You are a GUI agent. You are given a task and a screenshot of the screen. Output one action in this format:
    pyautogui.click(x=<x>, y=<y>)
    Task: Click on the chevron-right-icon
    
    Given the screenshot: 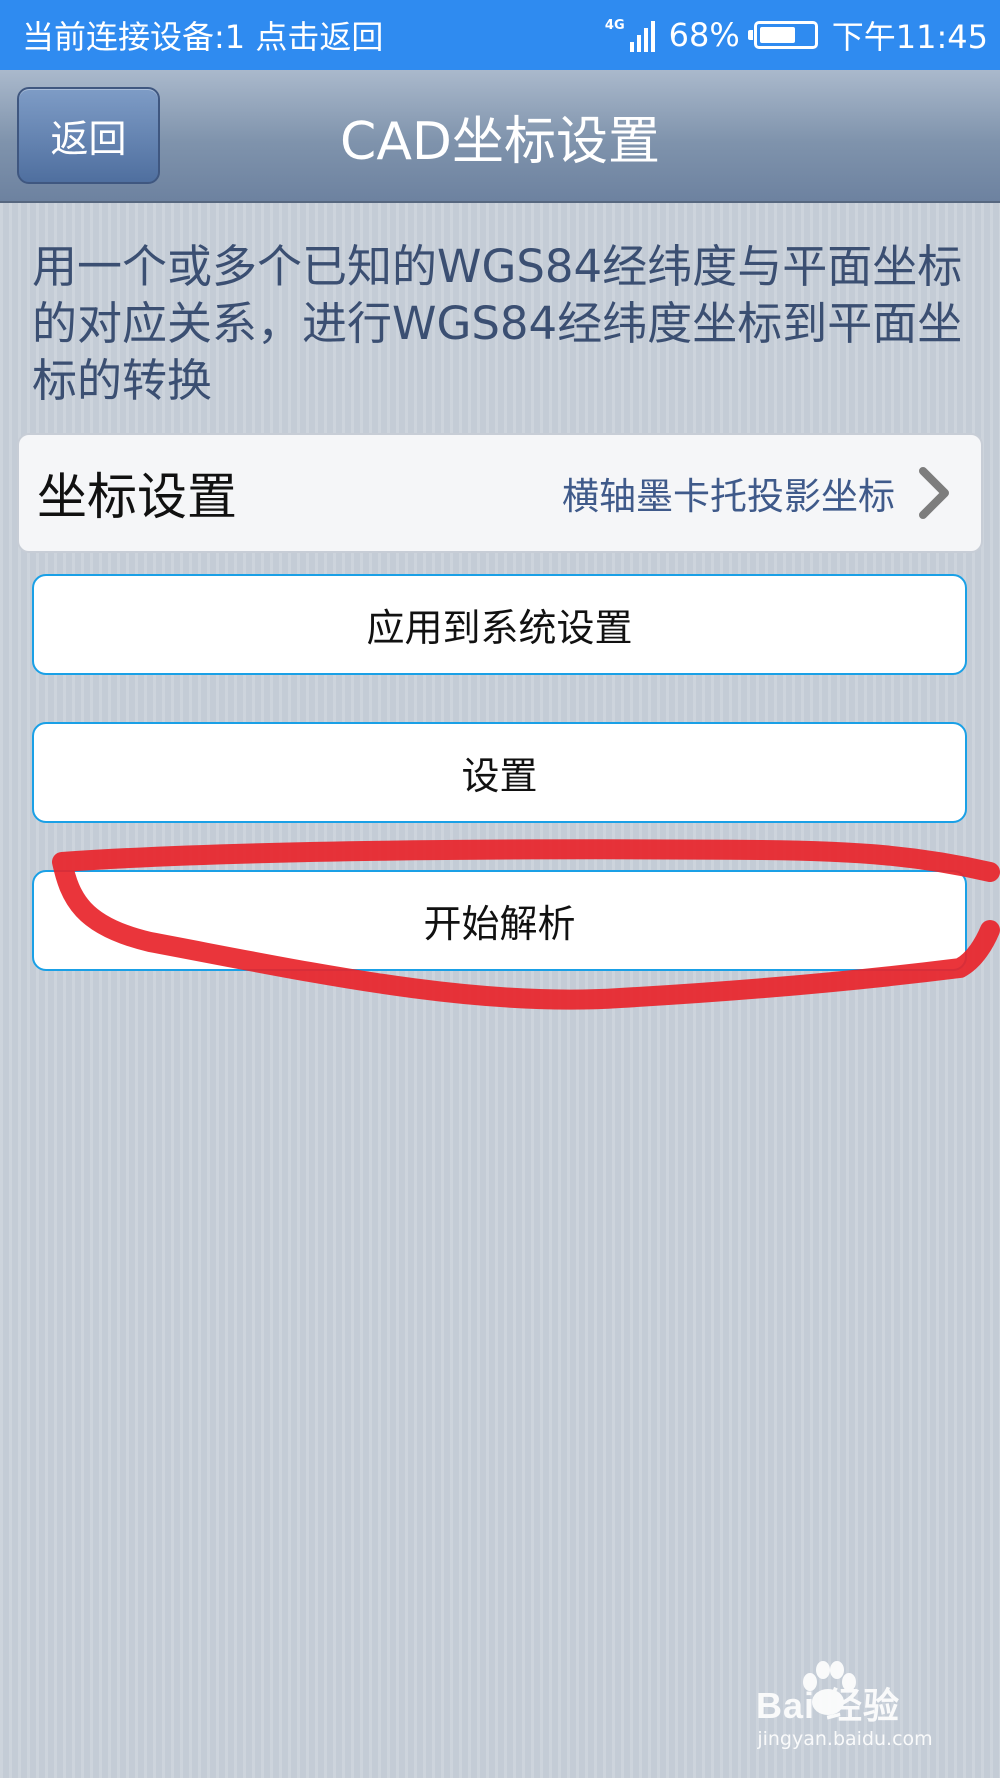 What is the action you would take?
    pyautogui.click(x=934, y=493)
    